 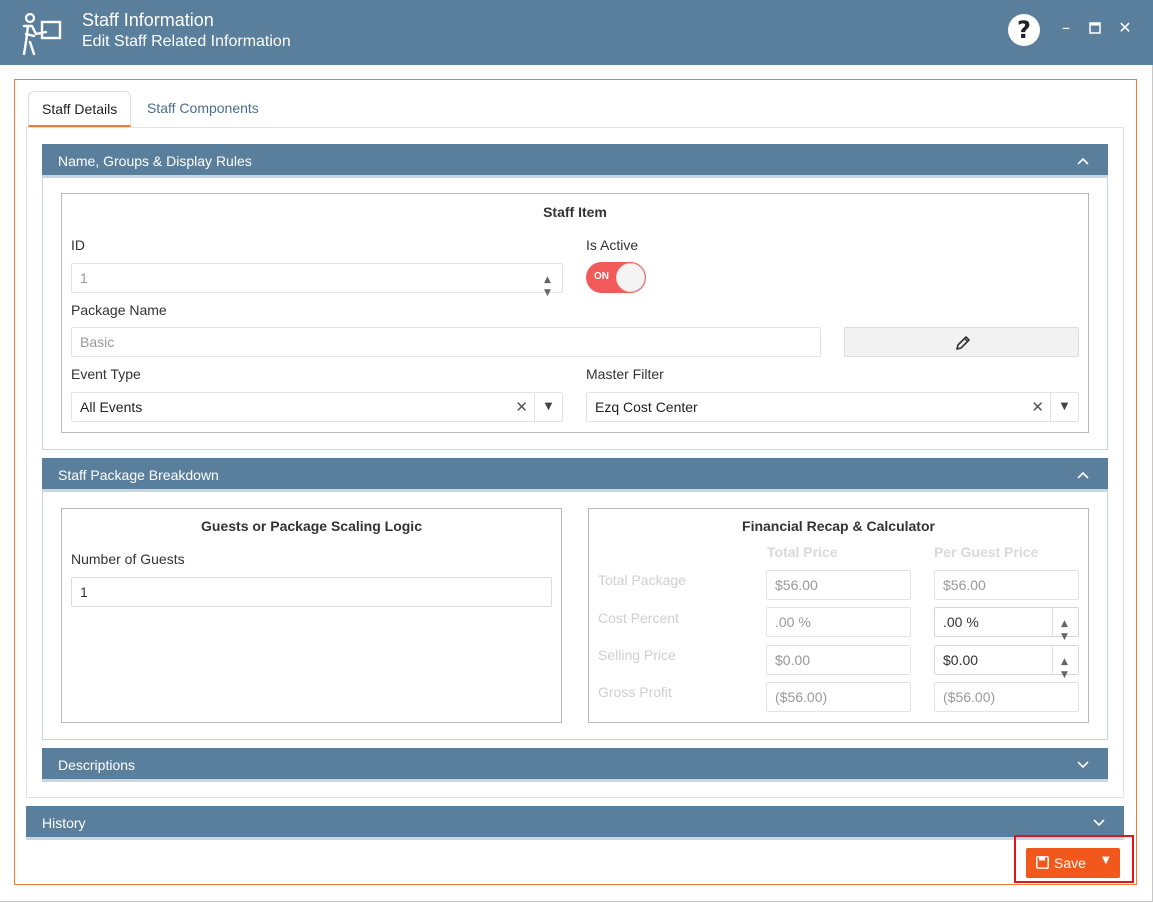 I want to click on event-type-value: All Events, so click(x=111, y=407).